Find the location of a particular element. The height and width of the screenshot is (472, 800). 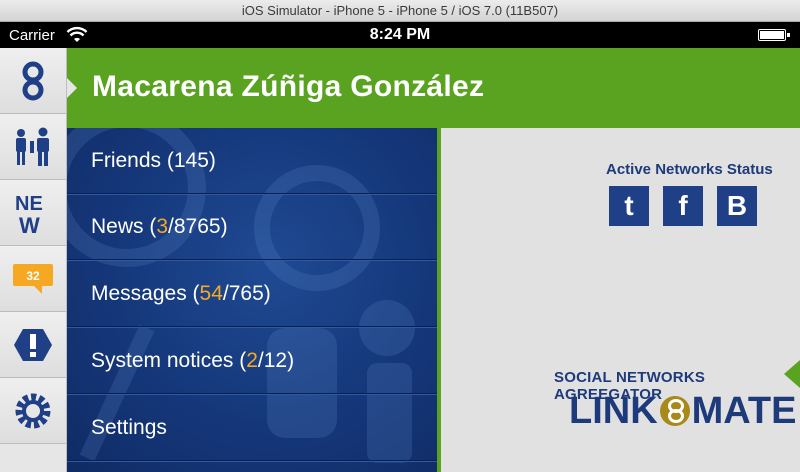

news-icon: NE W is located at coordinates (29, 214).